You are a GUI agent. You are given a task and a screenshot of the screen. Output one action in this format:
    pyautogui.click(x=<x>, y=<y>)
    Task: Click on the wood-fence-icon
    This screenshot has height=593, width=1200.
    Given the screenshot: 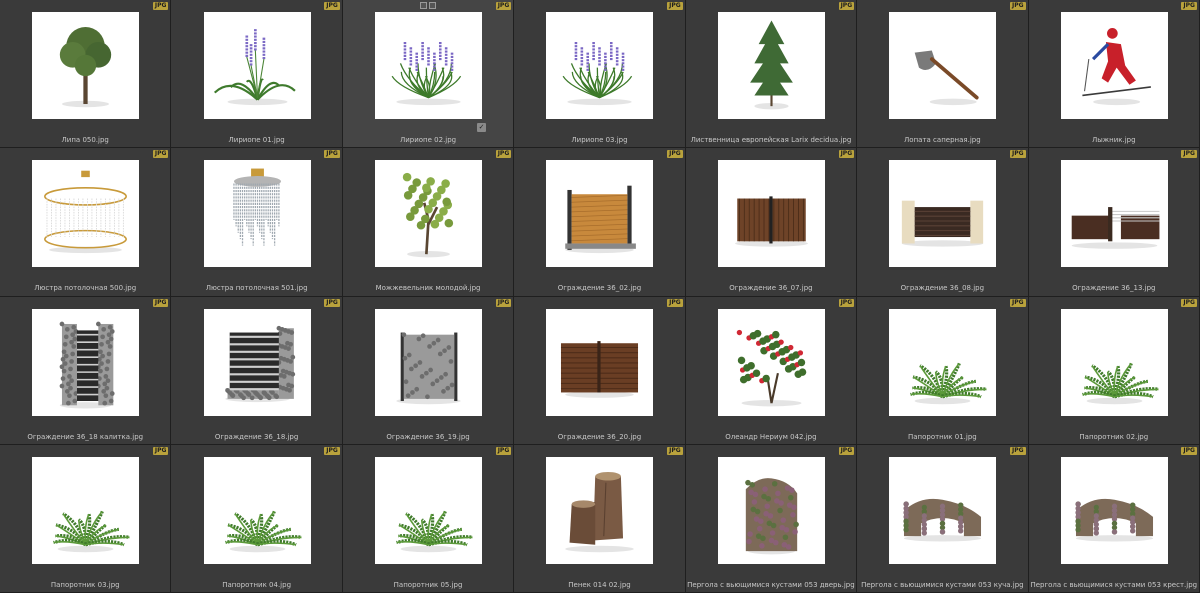 What is the action you would take?
    pyautogui.click(x=601, y=219)
    